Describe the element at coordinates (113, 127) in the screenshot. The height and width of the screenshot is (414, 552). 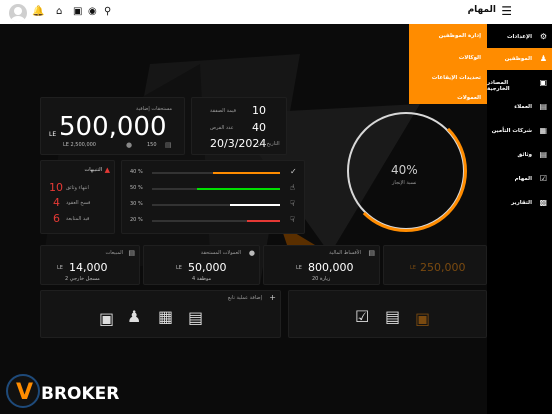
I see `revenue-amount: 500,000` at that location.